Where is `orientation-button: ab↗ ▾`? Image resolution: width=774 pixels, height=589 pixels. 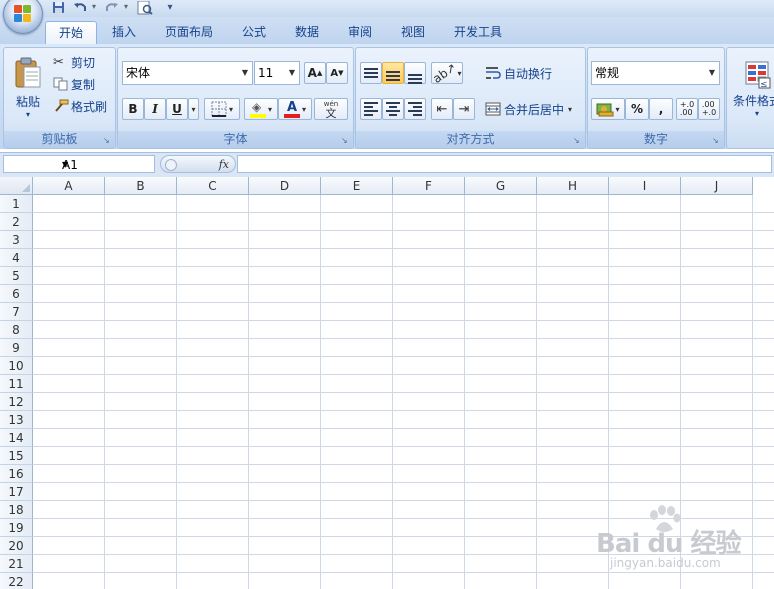 orientation-button: ab↗ ▾ is located at coordinates (447, 73).